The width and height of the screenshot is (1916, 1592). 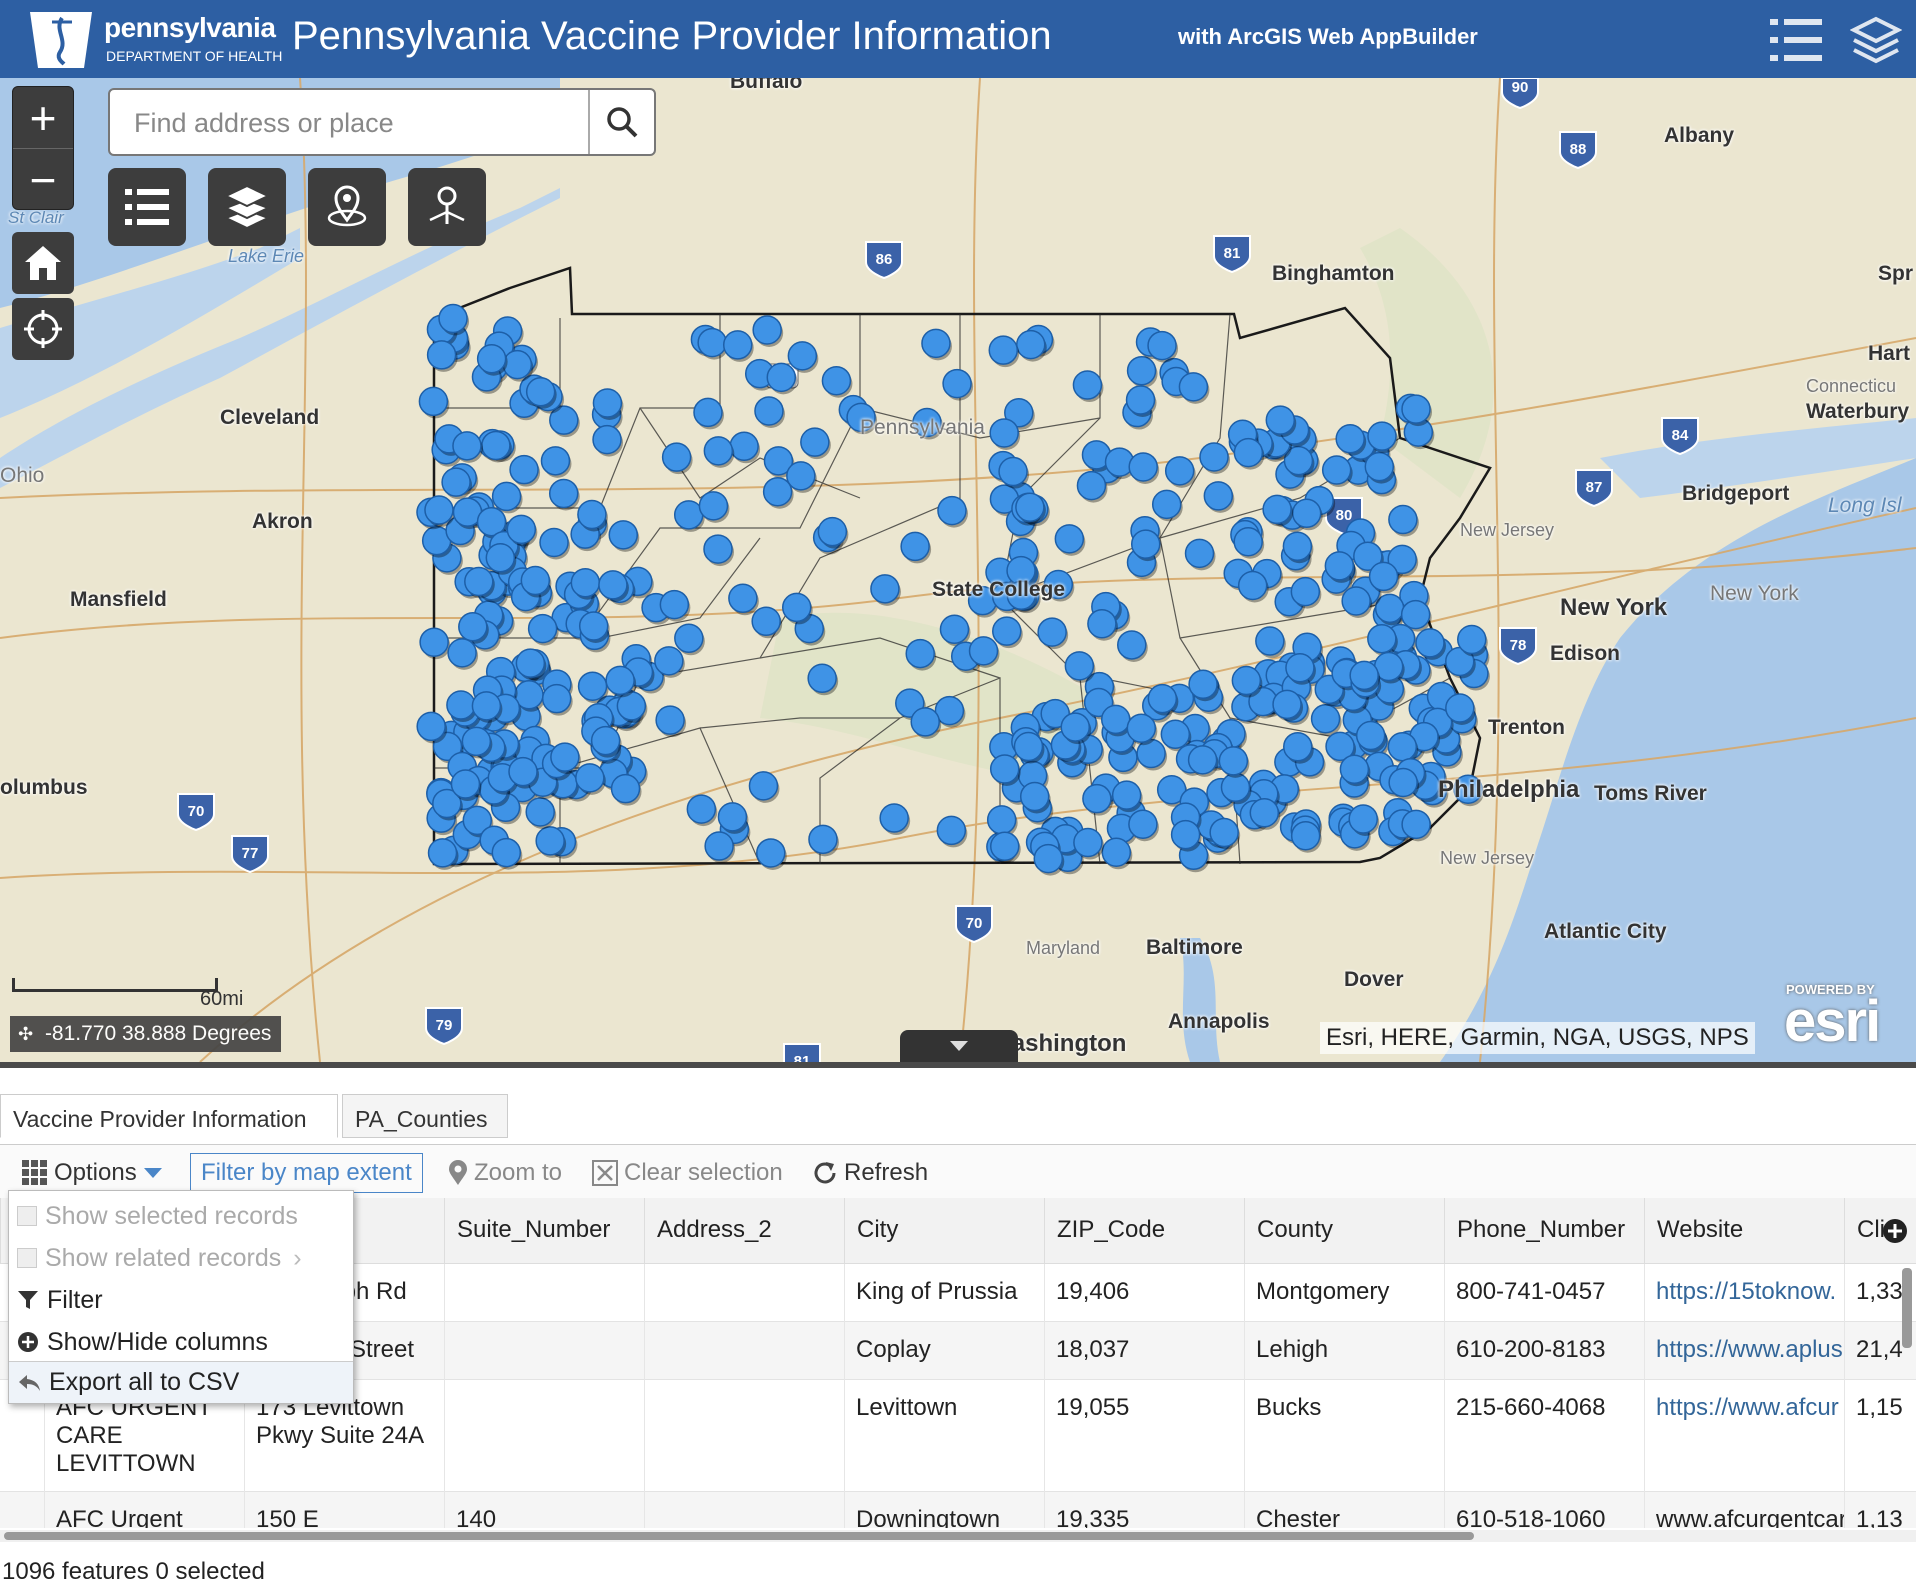 I want to click on menu-item-show-hide-columns: Show/Hide columns, so click(x=181, y=1342).